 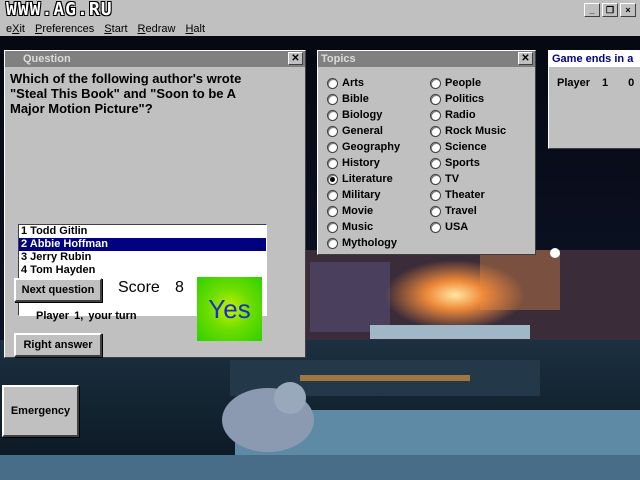 I want to click on topic-radio-arts: Arts, so click(x=345, y=83).